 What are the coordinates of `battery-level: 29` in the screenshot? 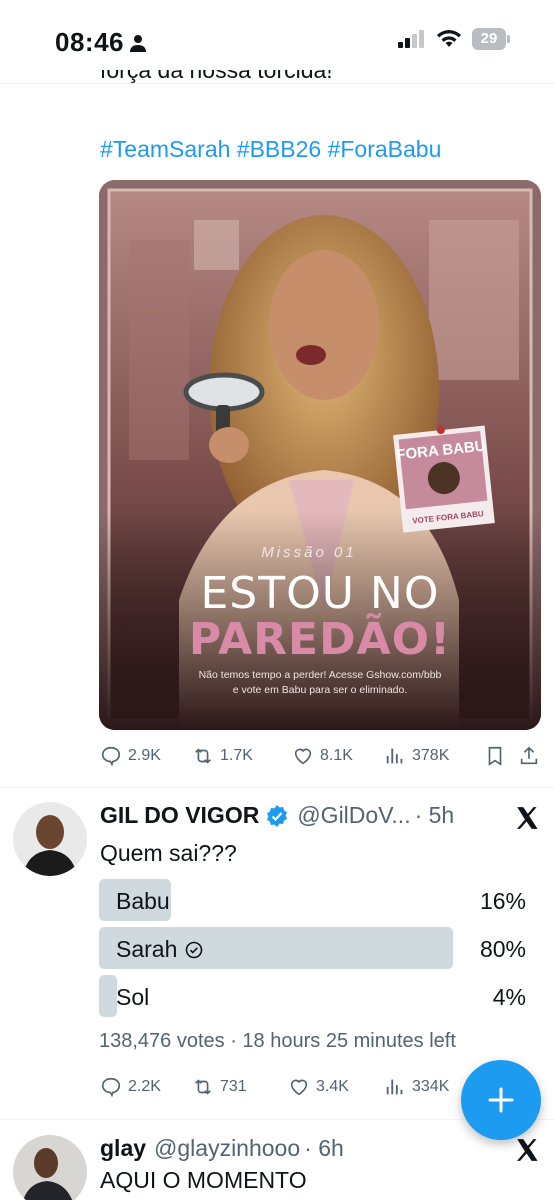 It's located at (489, 39).